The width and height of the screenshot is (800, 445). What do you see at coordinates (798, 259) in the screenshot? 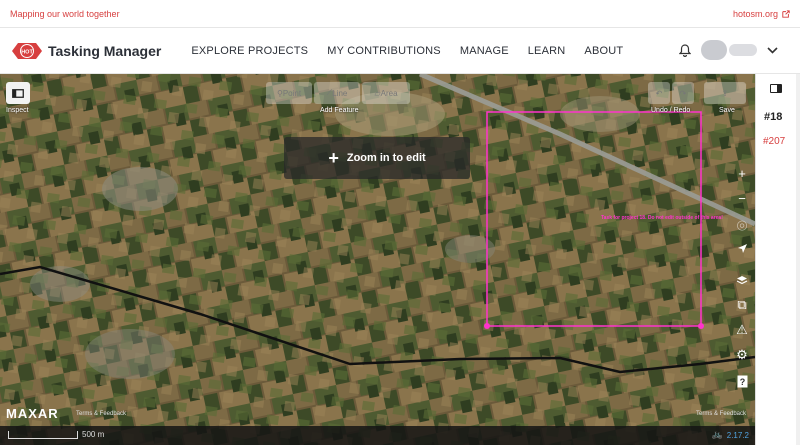
I see `page-scrollbar` at bounding box center [798, 259].